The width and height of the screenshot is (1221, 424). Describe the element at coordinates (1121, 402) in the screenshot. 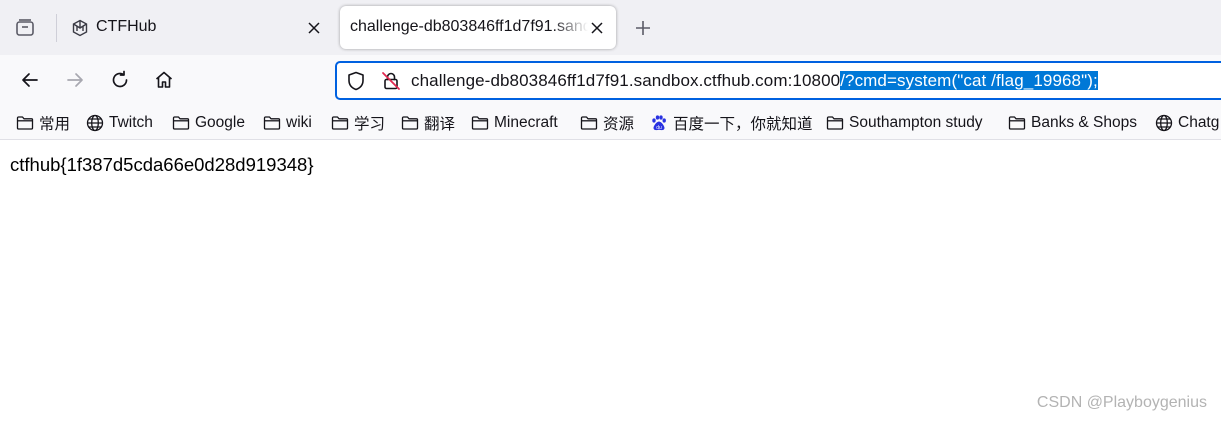

I see `csdn-watermark: CSDN @Playboygenius` at that location.